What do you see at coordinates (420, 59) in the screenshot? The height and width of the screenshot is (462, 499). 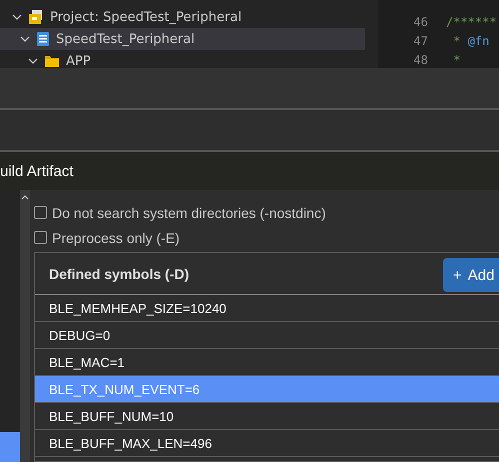 I see `line-number: 48` at bounding box center [420, 59].